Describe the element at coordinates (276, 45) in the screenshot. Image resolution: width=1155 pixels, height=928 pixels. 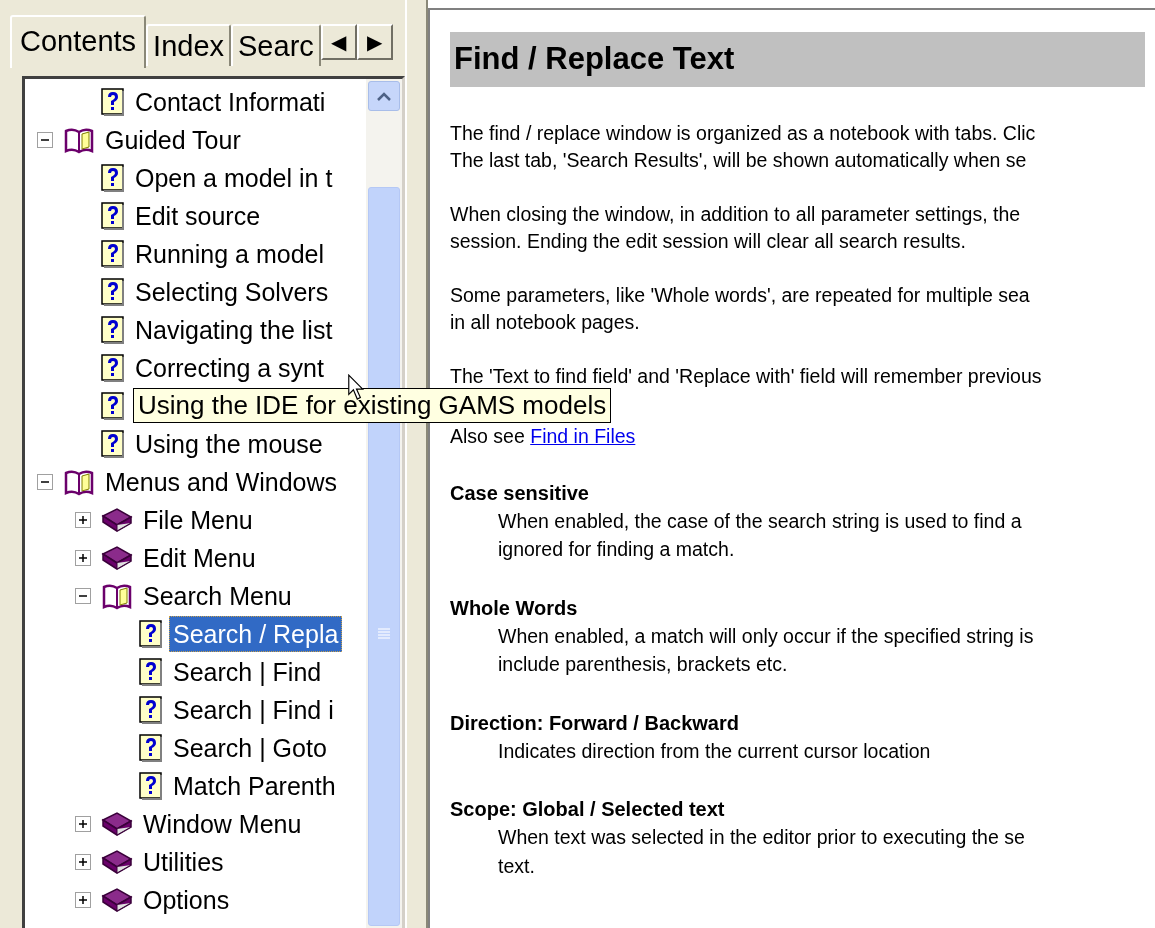
I see `tab: Searc` at that location.